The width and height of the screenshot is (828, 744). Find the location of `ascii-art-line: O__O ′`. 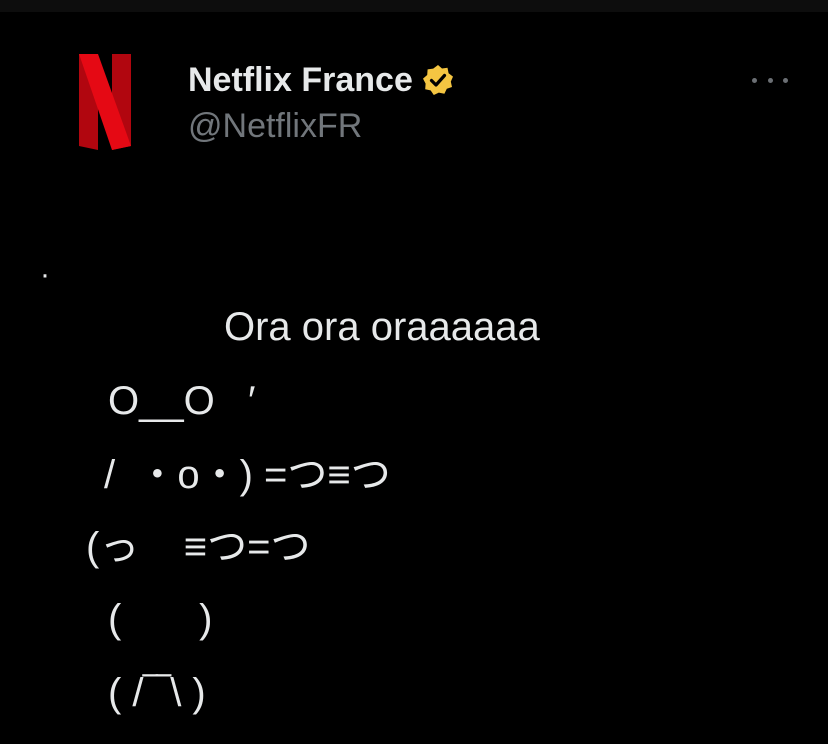

ascii-art-line: O__O ′ is located at coordinates (182, 401).